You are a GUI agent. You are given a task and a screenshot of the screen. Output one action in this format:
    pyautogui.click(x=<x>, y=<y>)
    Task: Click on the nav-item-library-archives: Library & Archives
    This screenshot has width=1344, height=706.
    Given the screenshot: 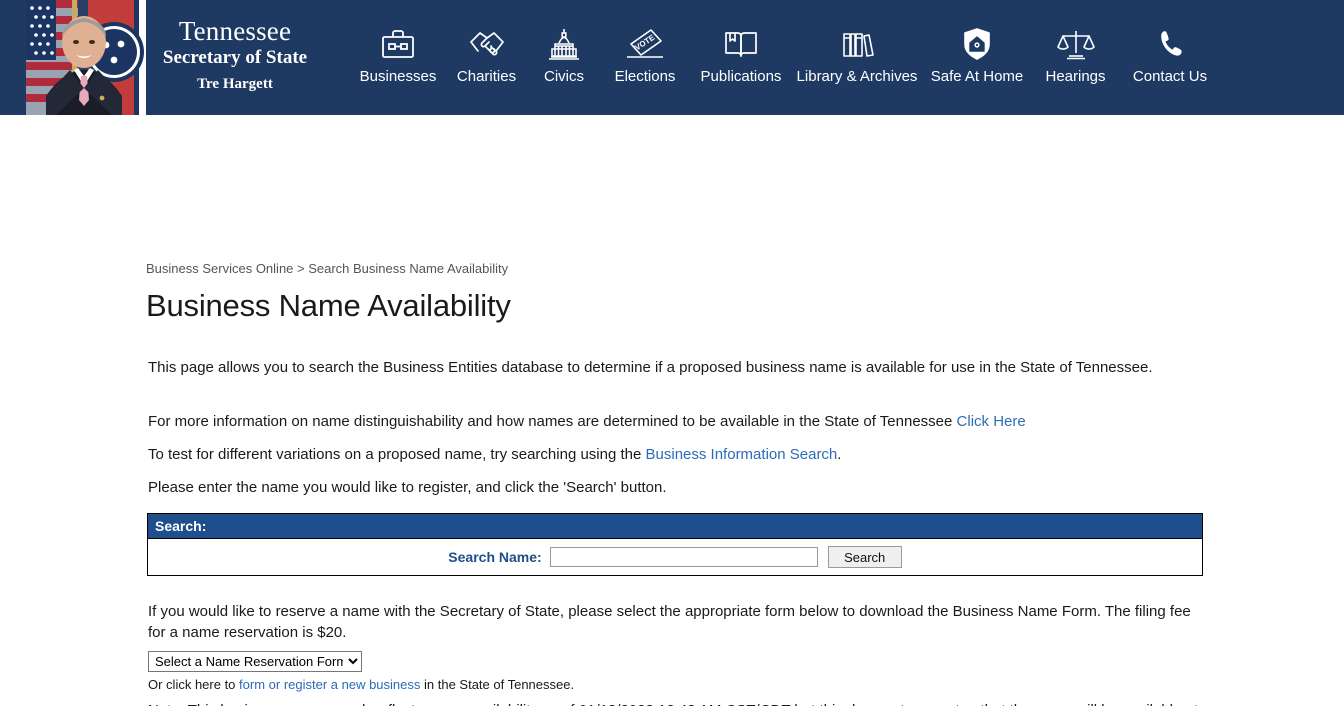 What is the action you would take?
    pyautogui.click(x=857, y=57)
    